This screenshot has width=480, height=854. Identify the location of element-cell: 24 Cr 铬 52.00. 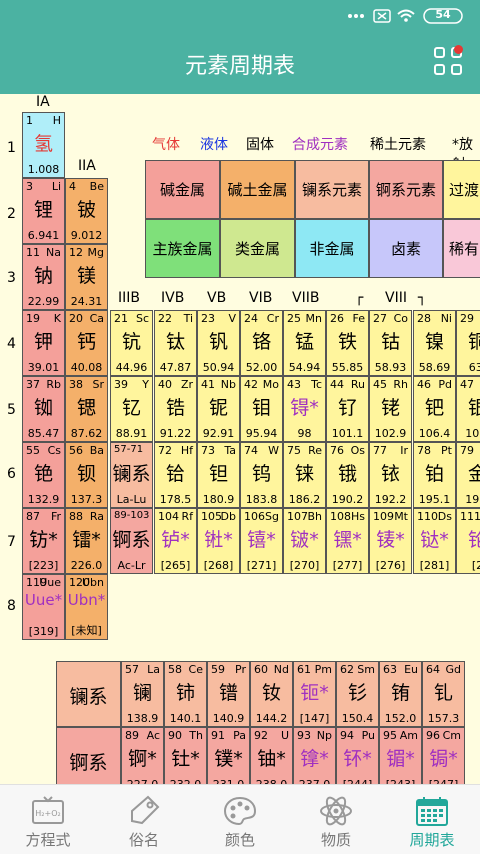
(261, 343).